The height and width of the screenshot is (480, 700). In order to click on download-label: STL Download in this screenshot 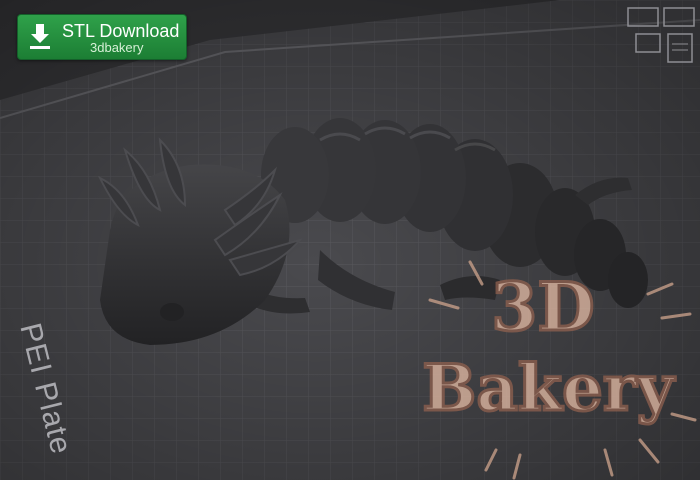, I will do `click(121, 31)`.